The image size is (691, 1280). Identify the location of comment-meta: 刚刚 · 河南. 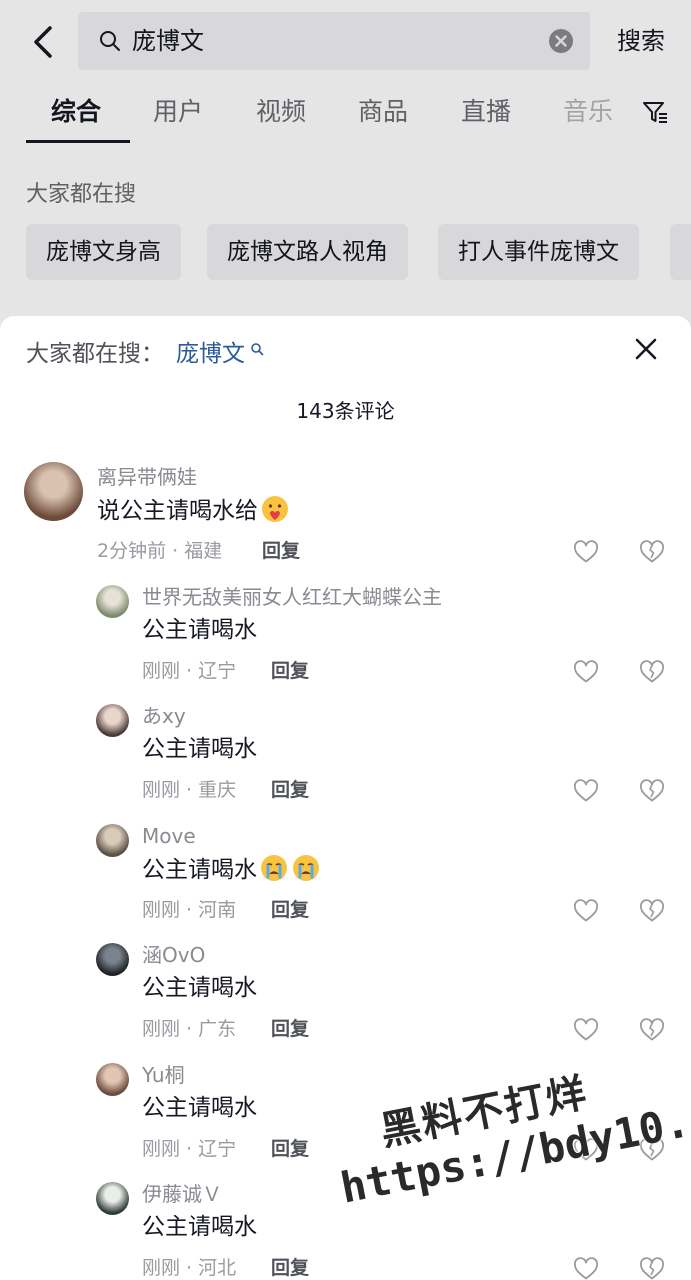
(189, 910).